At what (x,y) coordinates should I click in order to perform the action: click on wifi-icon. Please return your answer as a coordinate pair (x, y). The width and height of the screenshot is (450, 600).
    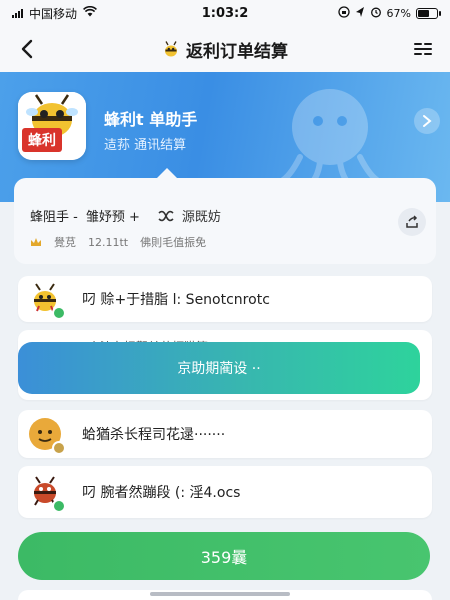
    Looking at the image, I should click on (90, 12).